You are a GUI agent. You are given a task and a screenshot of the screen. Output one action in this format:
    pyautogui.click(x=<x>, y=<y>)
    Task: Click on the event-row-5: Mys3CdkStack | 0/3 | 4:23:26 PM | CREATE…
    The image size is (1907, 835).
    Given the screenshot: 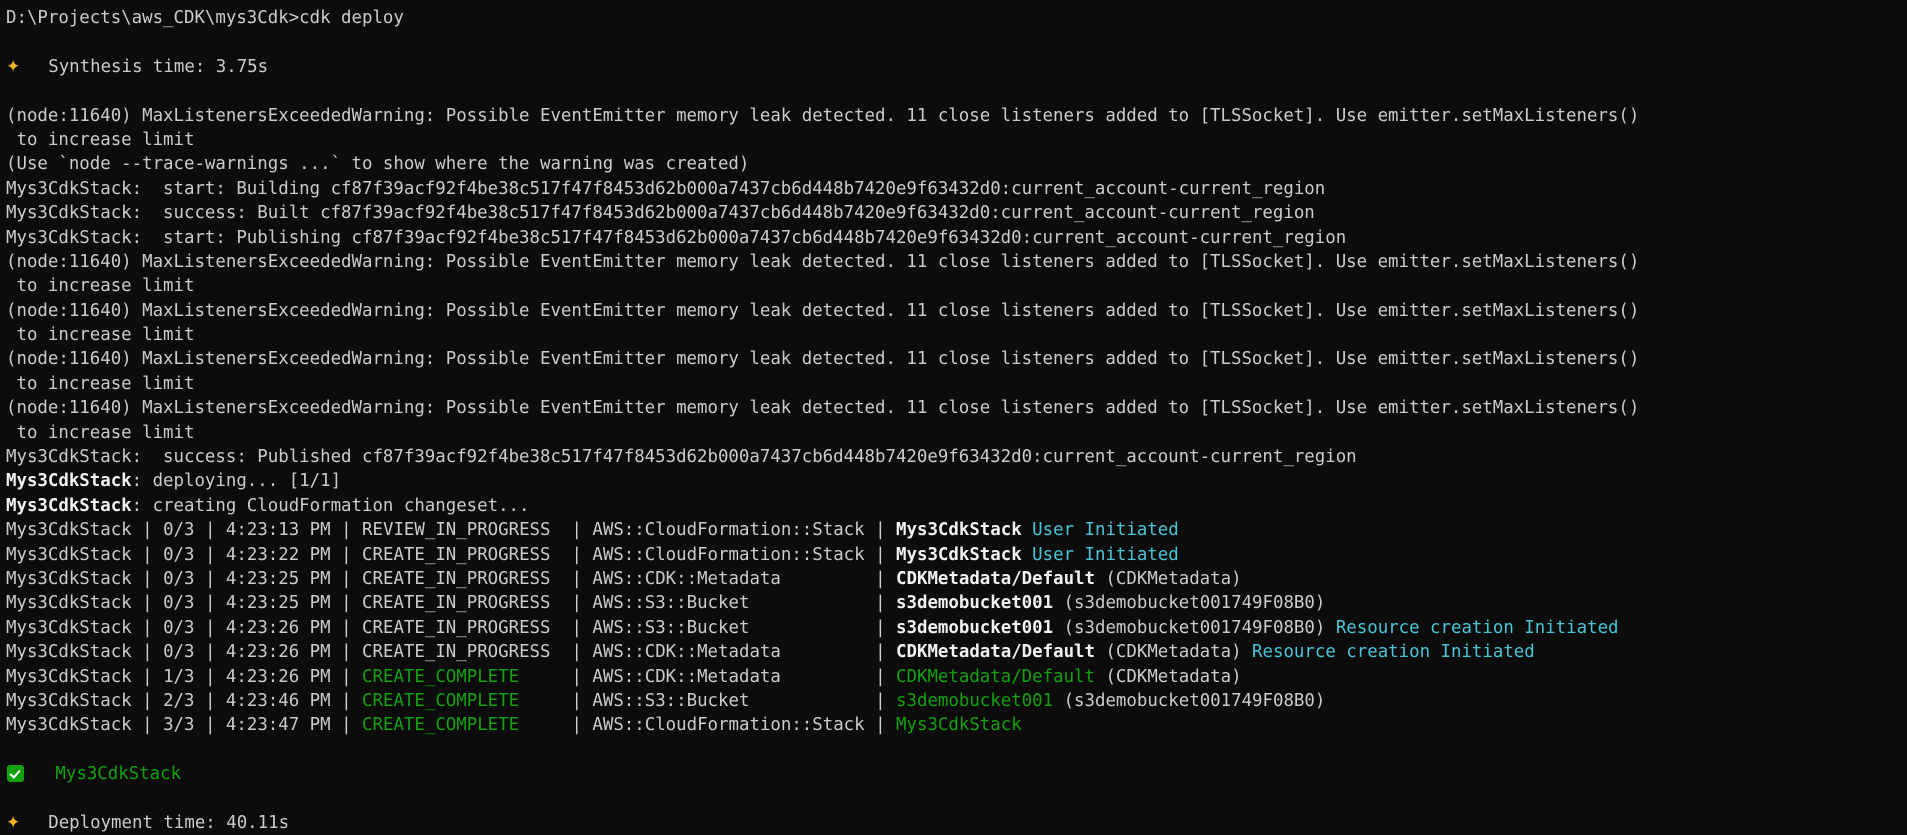 What is the action you would take?
    pyautogui.click(x=956, y=652)
    